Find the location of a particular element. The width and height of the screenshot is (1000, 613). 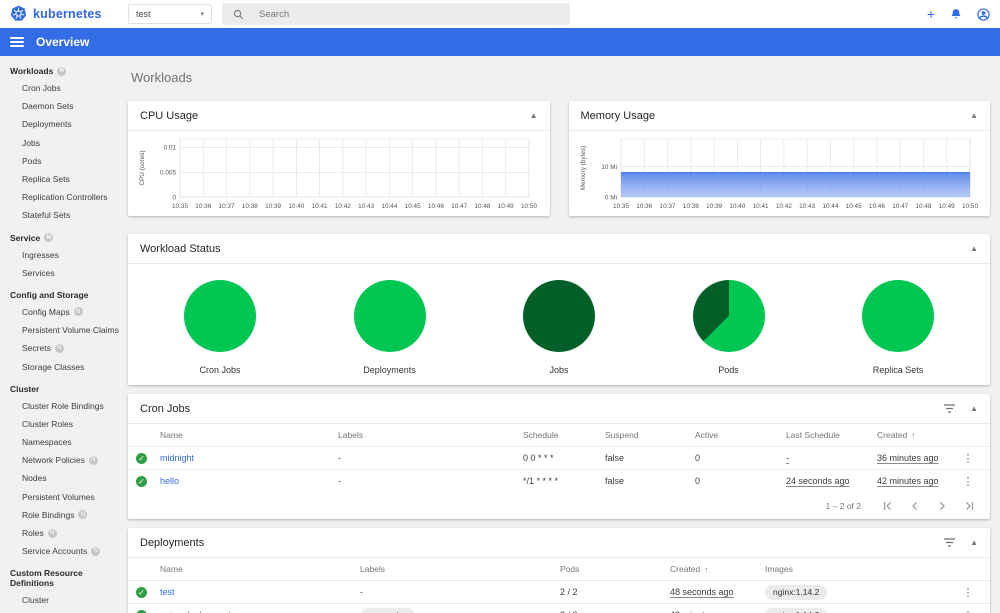

chevron-down-icon: ▾ is located at coordinates (202, 14).